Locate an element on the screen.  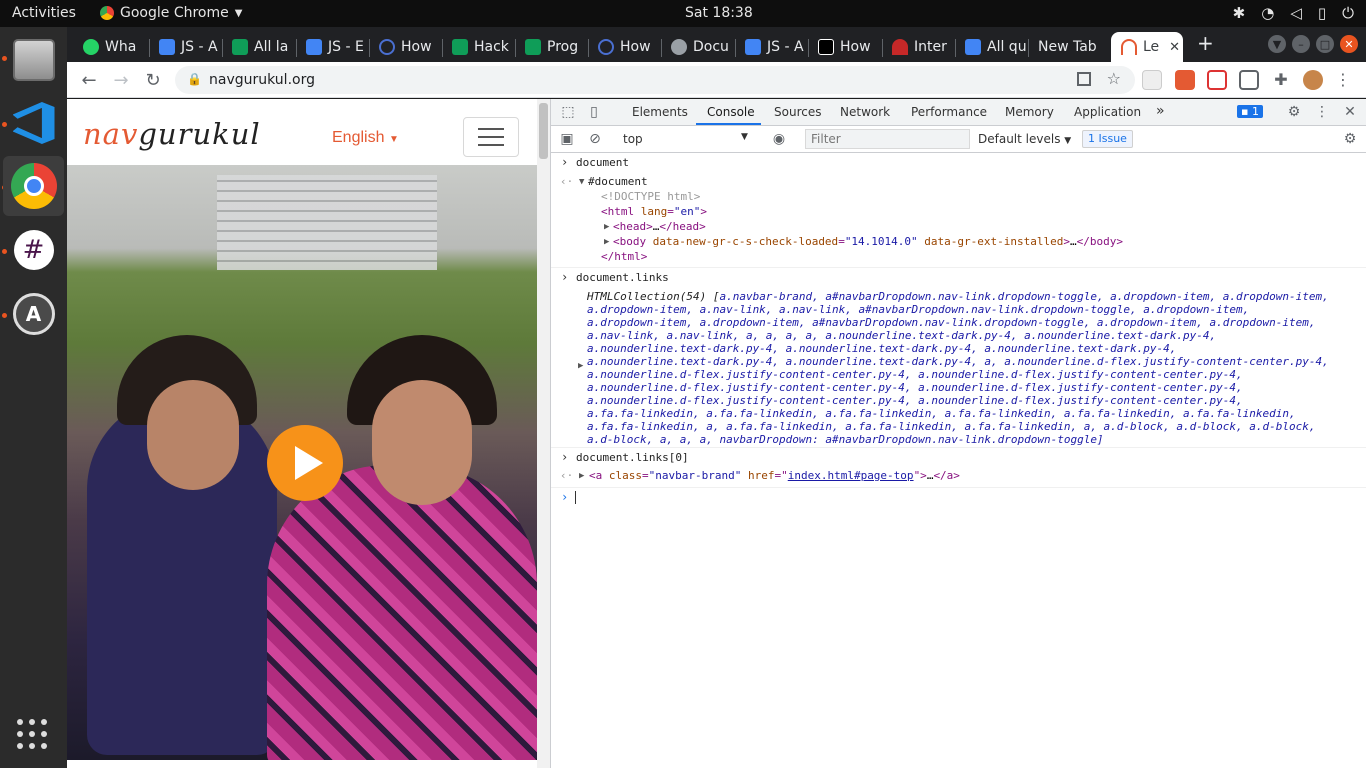
result-arrow-icon: ‹· is located at coordinates (567, 181).